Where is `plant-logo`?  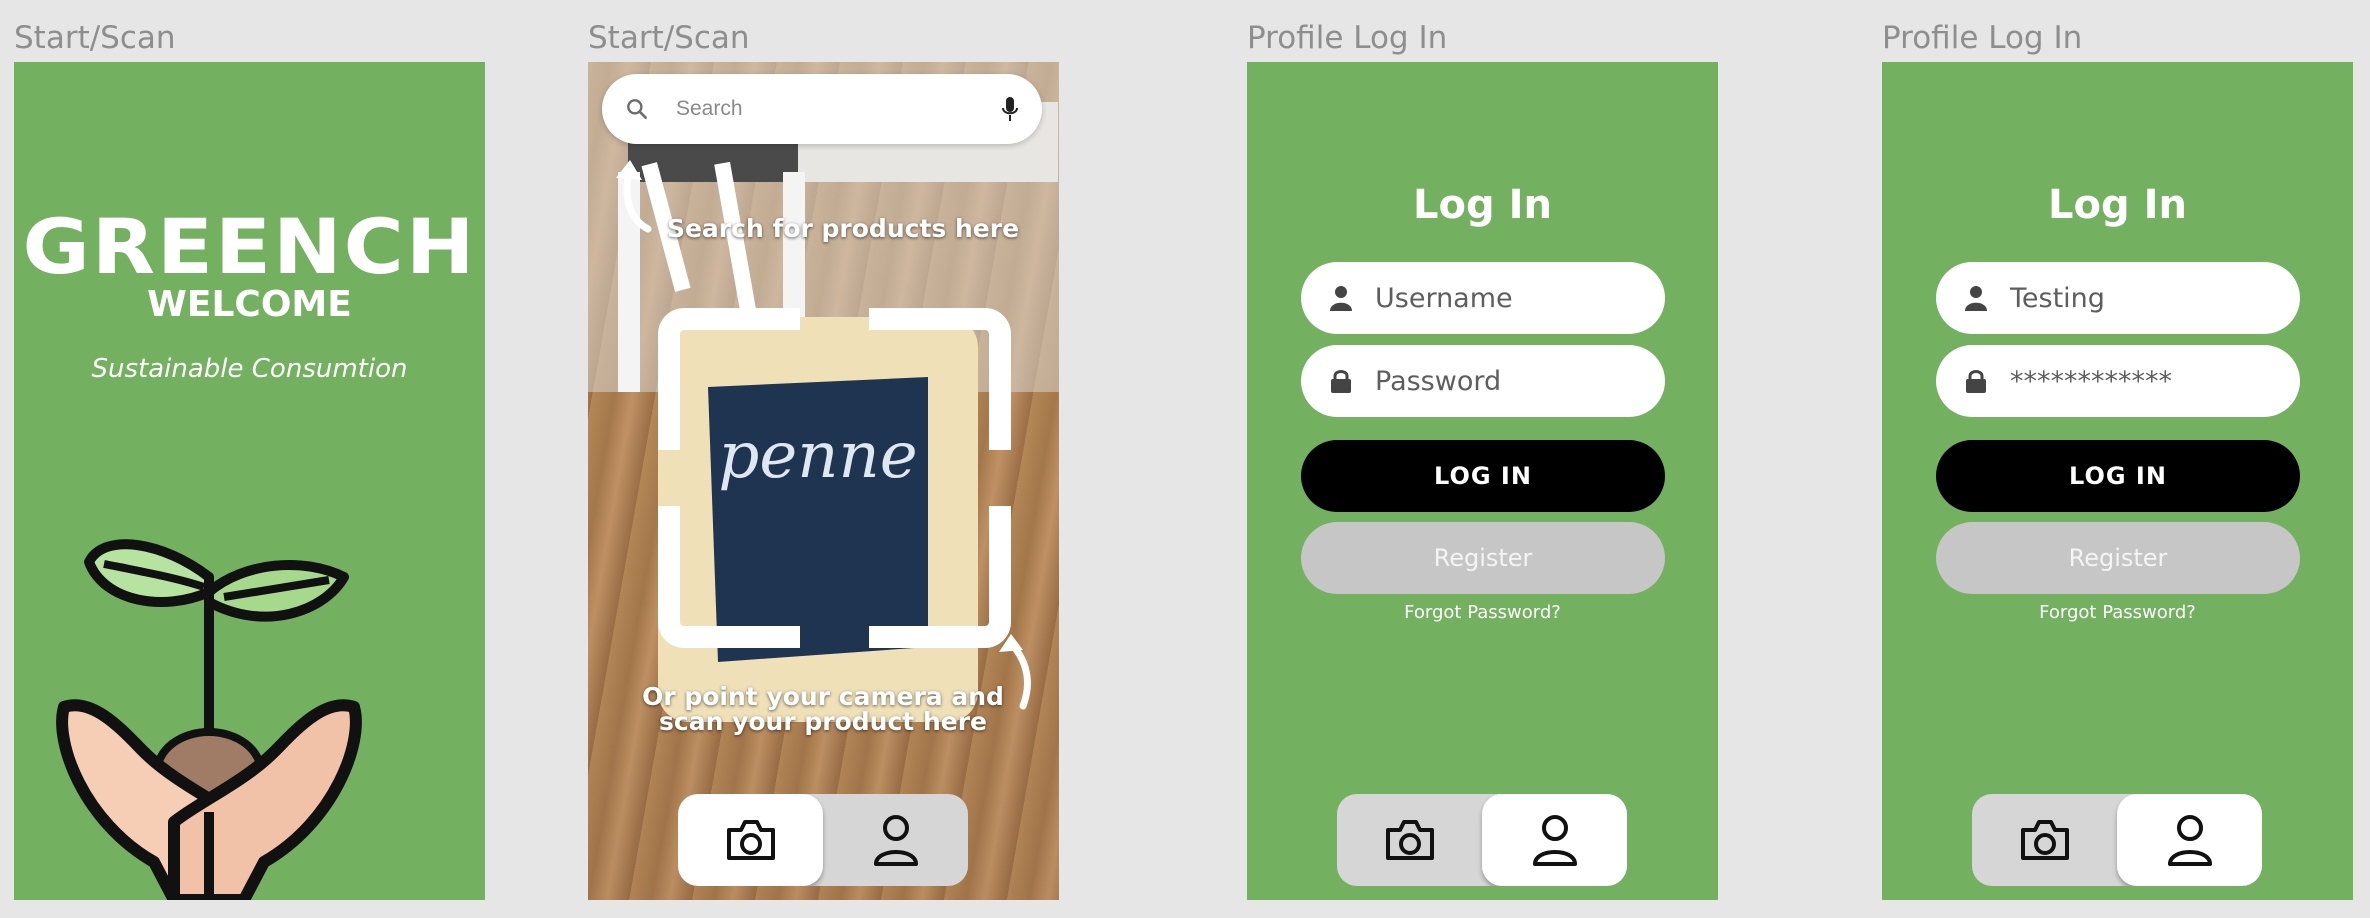
plant-logo is located at coordinates (209, 719).